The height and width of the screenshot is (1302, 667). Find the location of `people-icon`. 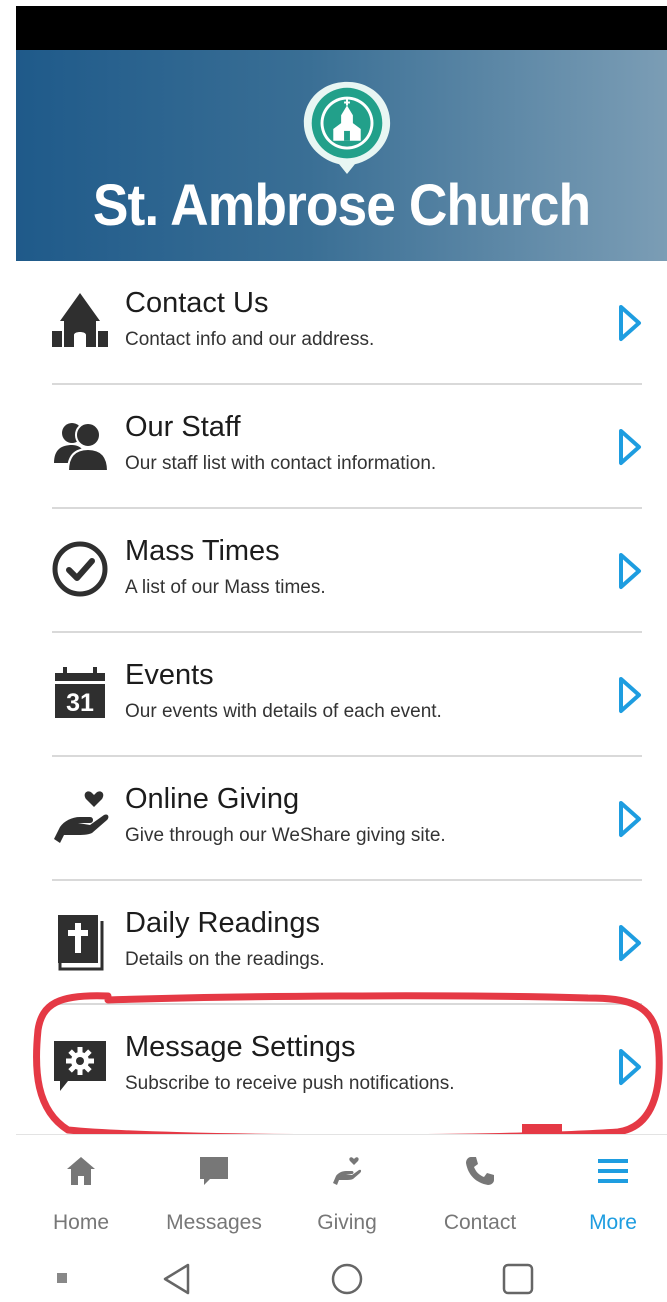

people-icon is located at coordinates (82, 447).